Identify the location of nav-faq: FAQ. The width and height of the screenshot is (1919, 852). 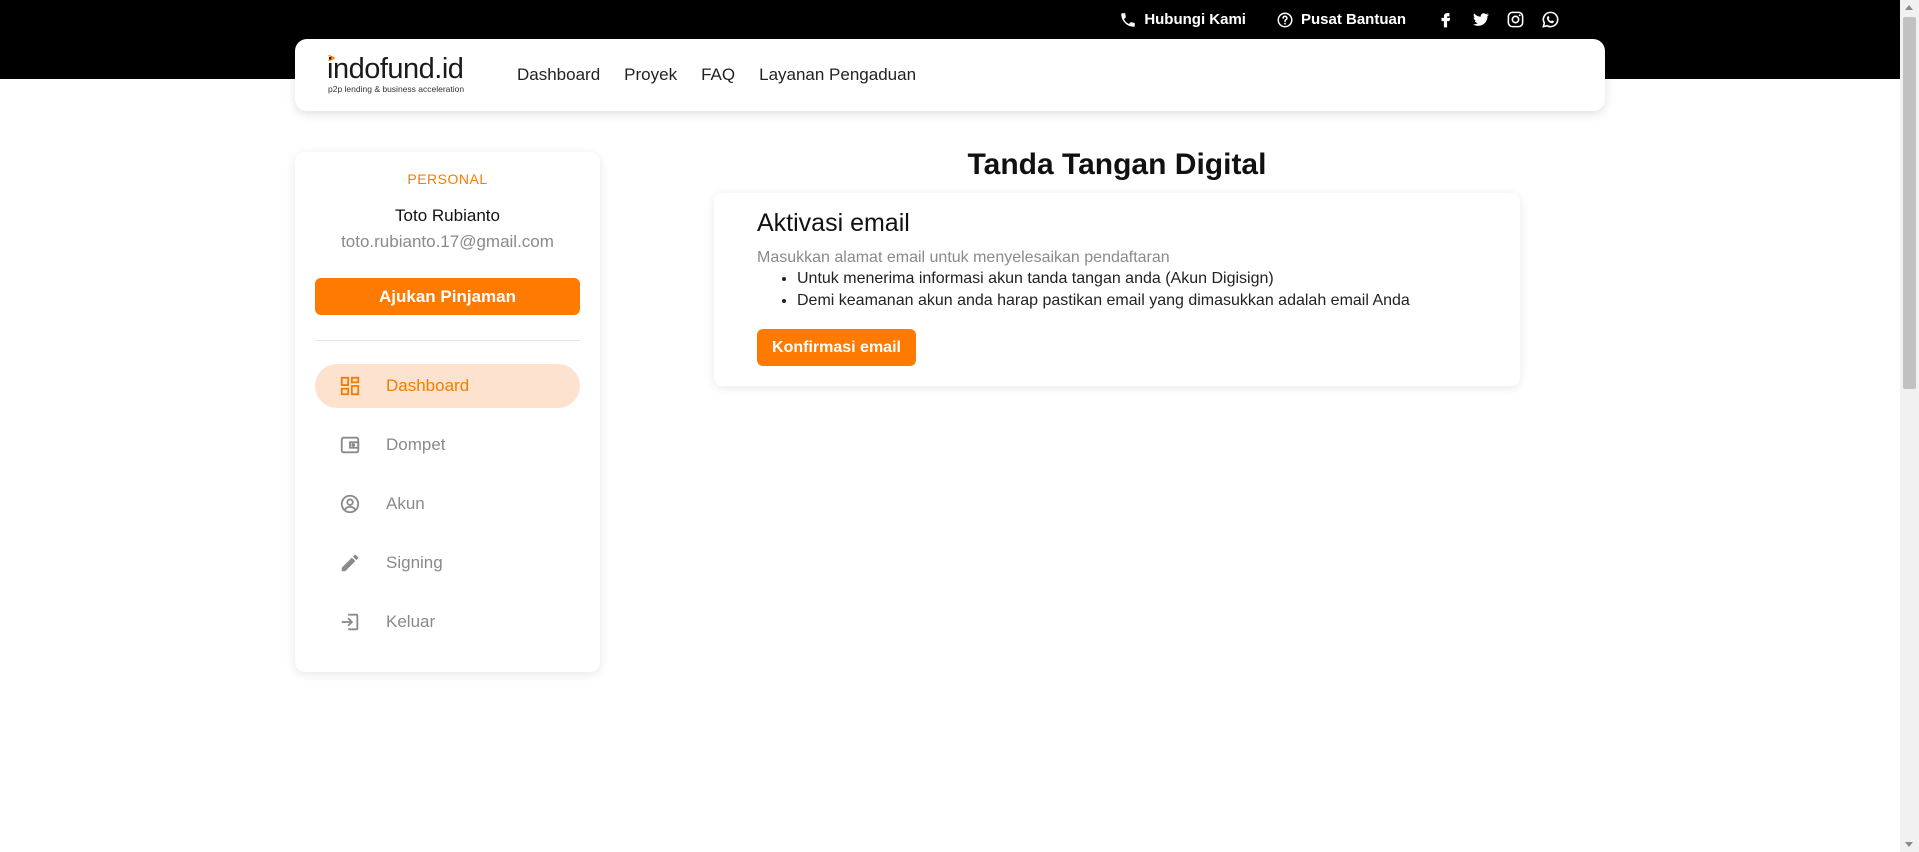
(718, 75).